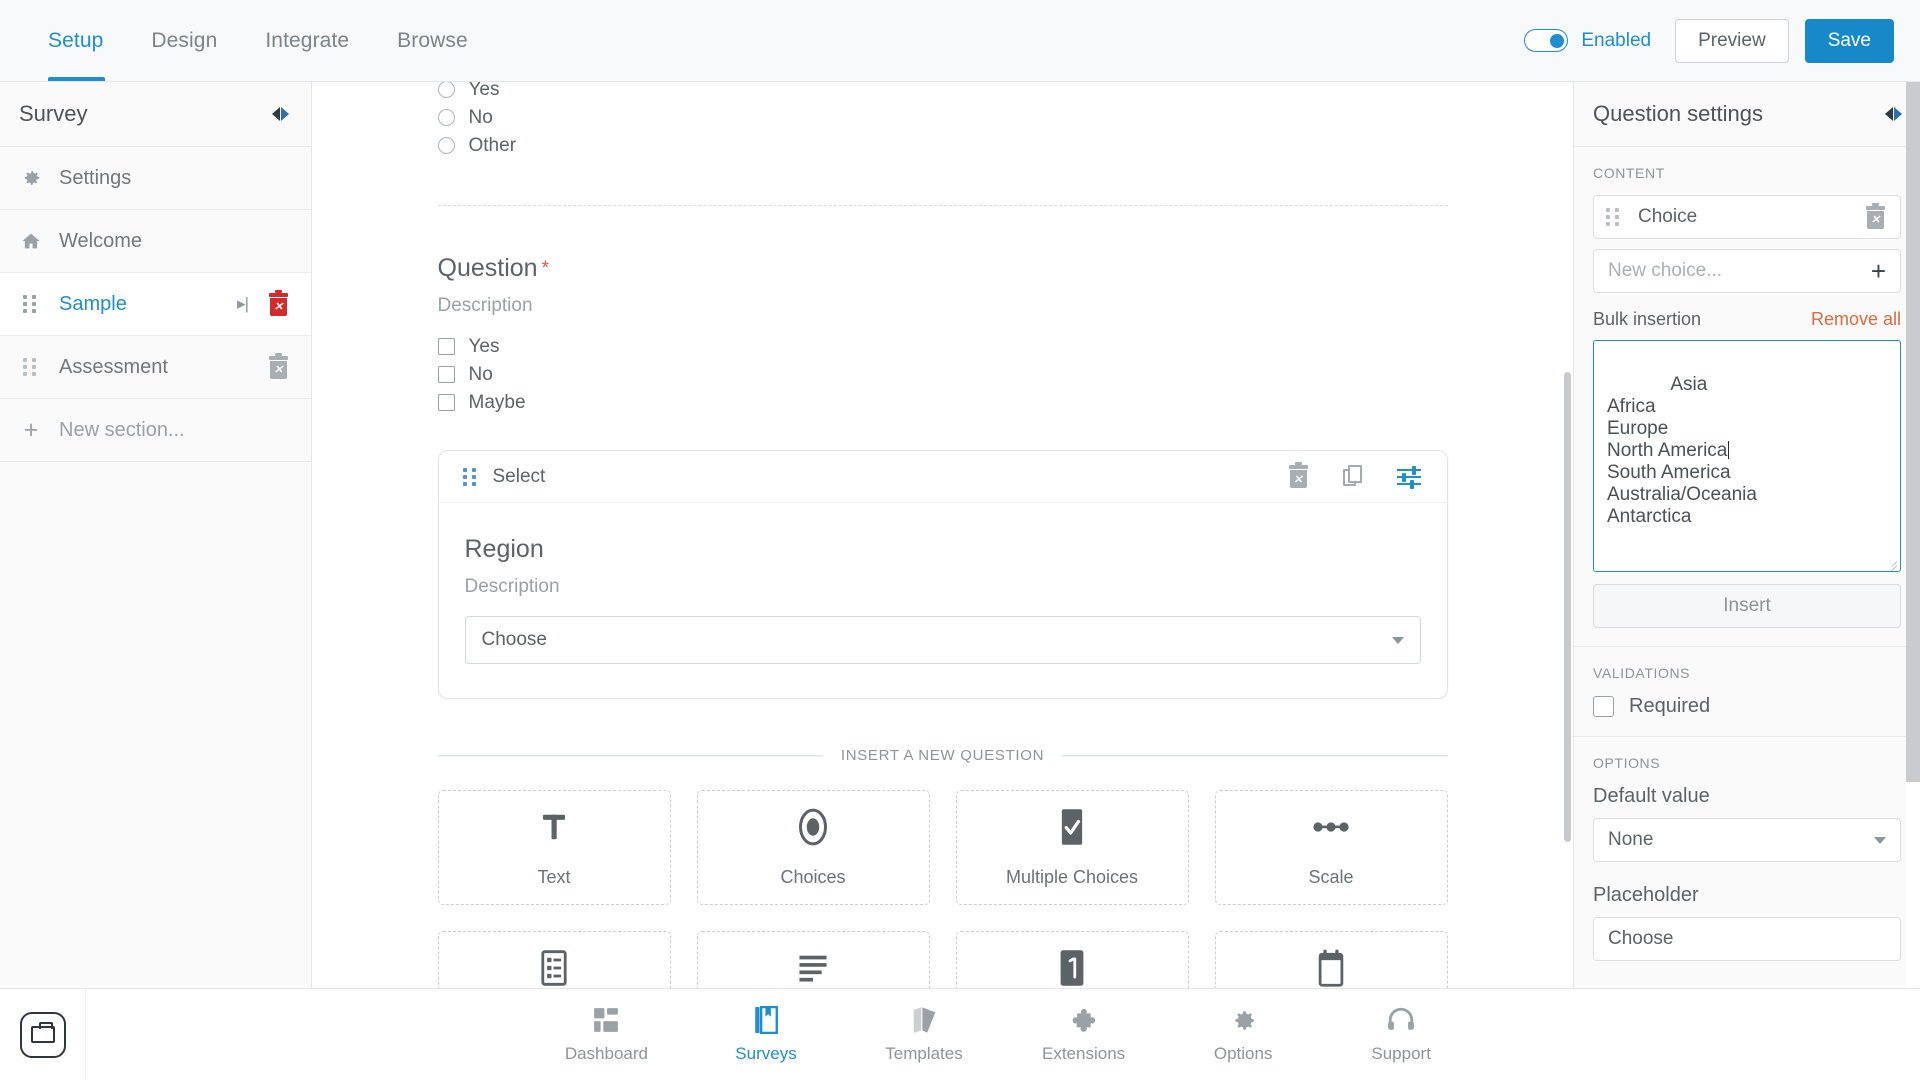 Image resolution: width=1920 pixels, height=1080 pixels. What do you see at coordinates (1732, 40) in the screenshot?
I see `preview-button: Preview` at bounding box center [1732, 40].